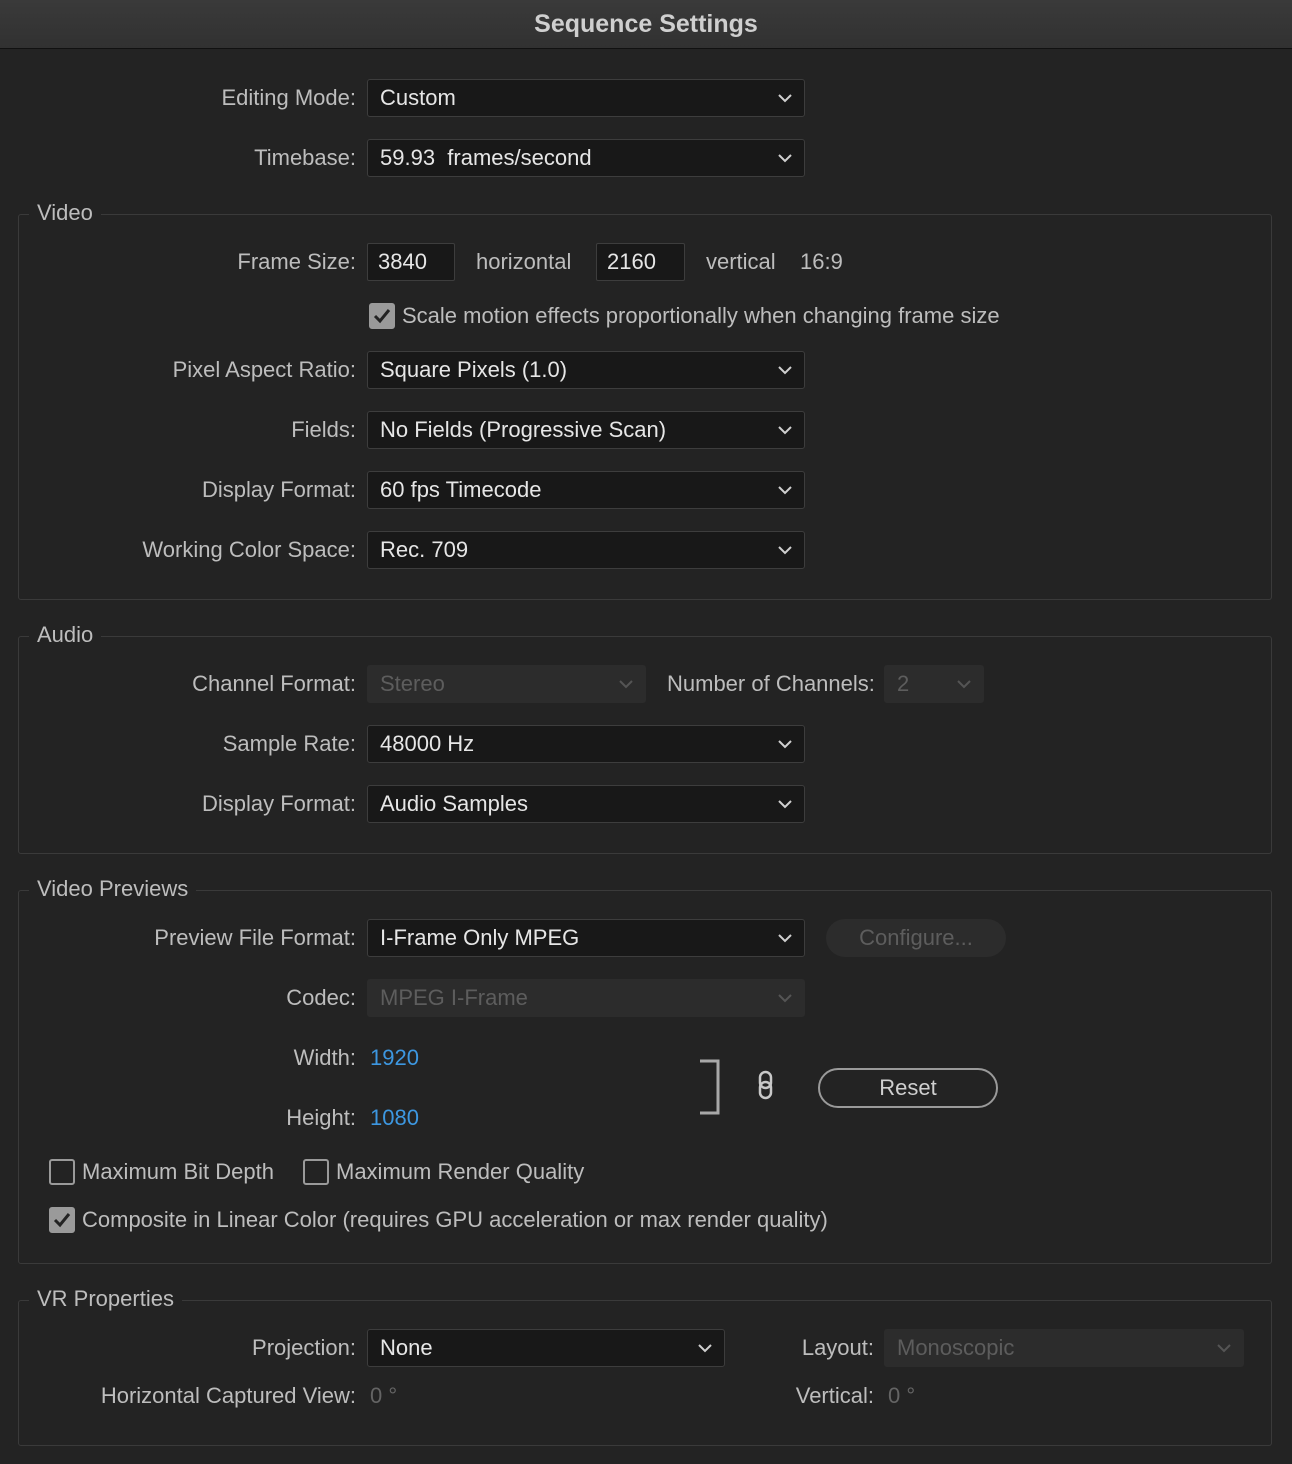 This screenshot has height=1464, width=1292. I want to click on frame-width-field: 3840, so click(411, 262).